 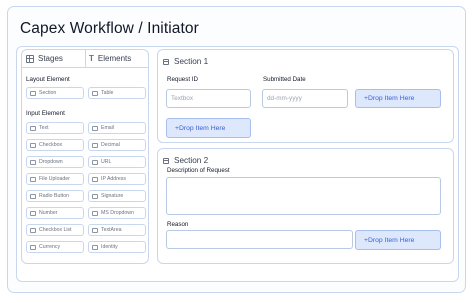 I want to click on checklist-icon, so click(x=33, y=230).